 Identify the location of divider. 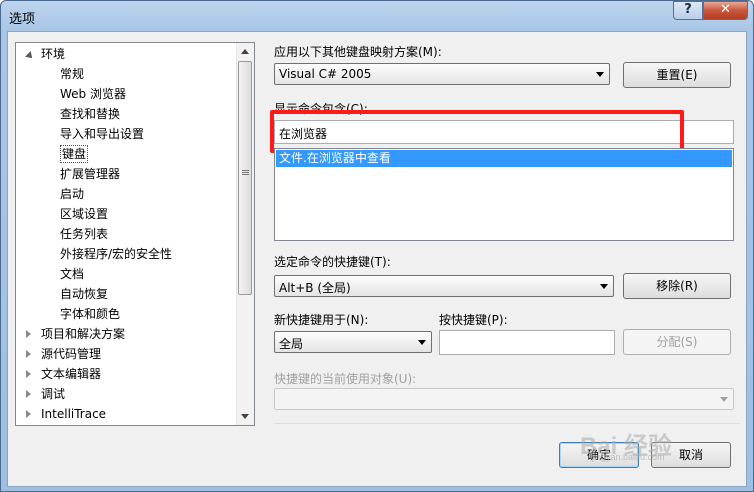
(507, 423).